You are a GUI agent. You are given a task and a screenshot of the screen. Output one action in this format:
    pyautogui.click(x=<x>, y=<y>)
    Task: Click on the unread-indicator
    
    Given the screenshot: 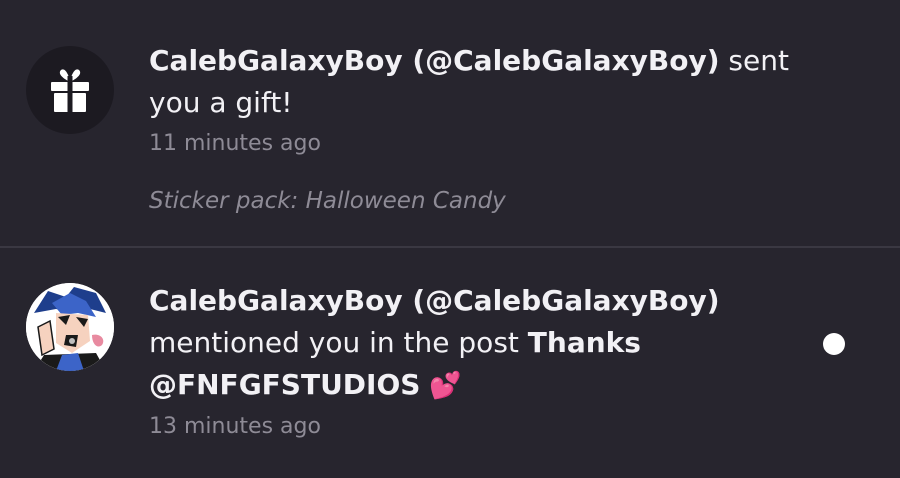 What is the action you would take?
    pyautogui.click(x=834, y=344)
    